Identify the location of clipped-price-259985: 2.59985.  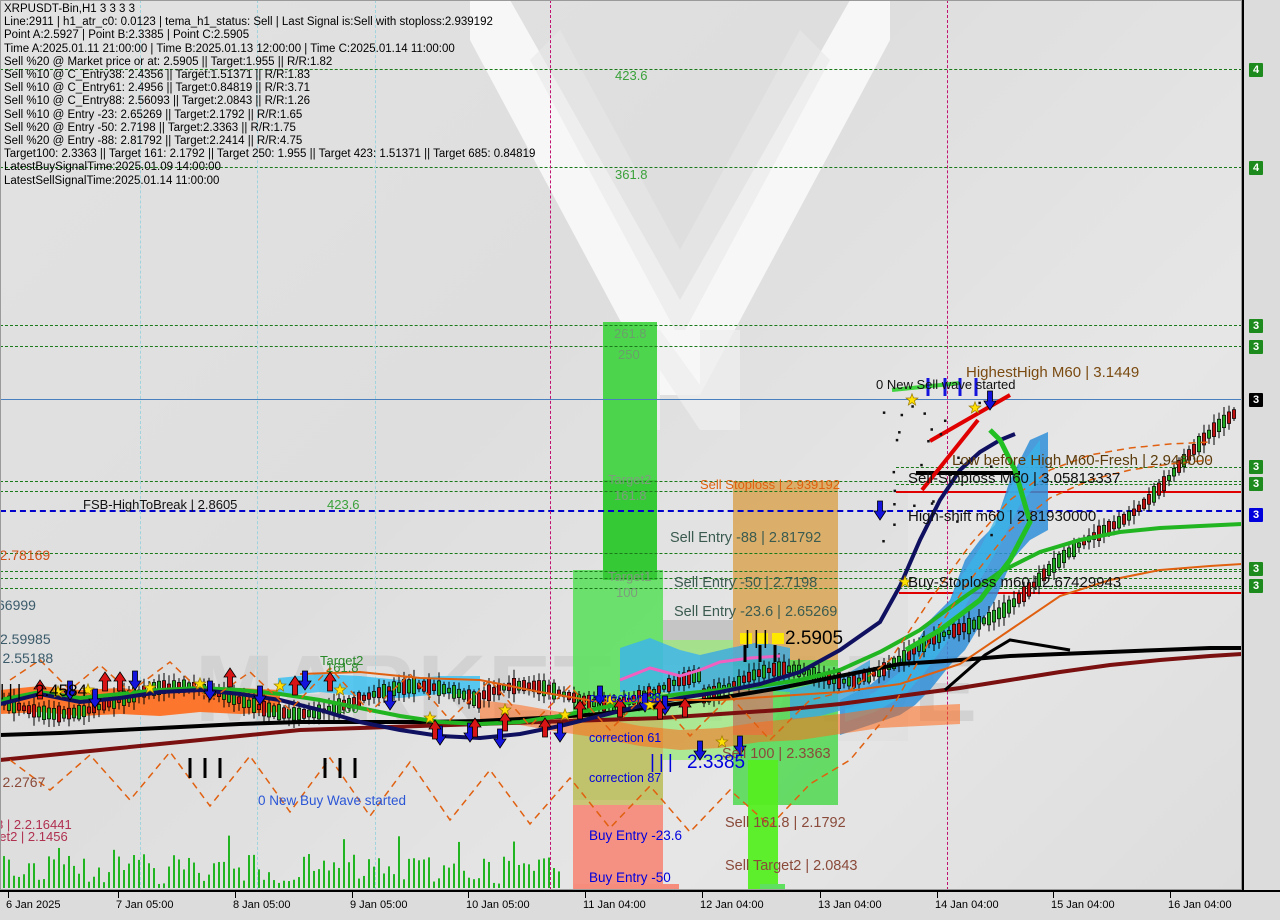
(25, 639).